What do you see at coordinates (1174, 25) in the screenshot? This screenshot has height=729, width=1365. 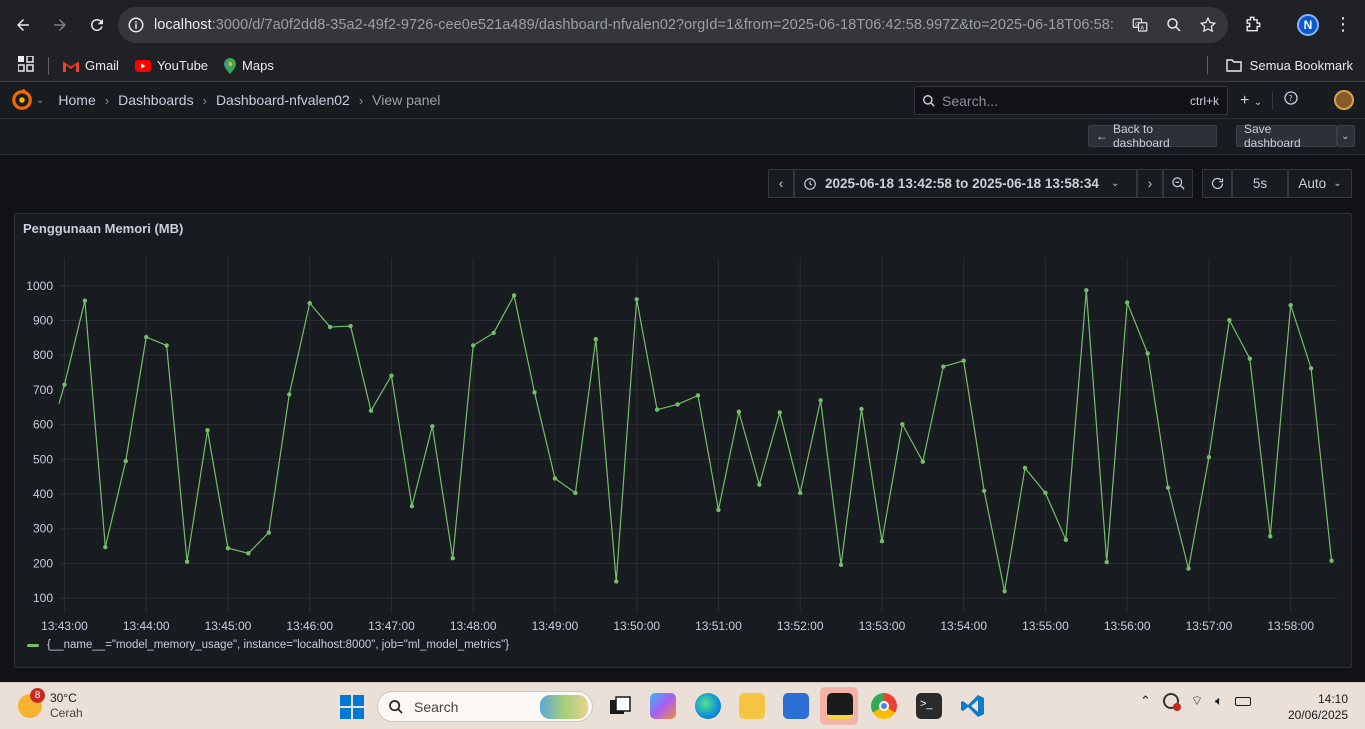 I see `zoom-icon` at bounding box center [1174, 25].